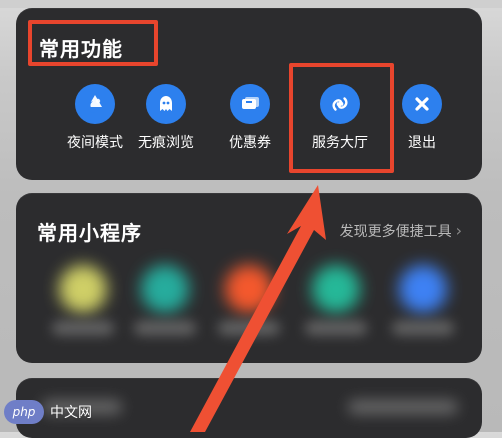  I want to click on blurred-mini-program-icon: #d8d86a, so click(83, 289).